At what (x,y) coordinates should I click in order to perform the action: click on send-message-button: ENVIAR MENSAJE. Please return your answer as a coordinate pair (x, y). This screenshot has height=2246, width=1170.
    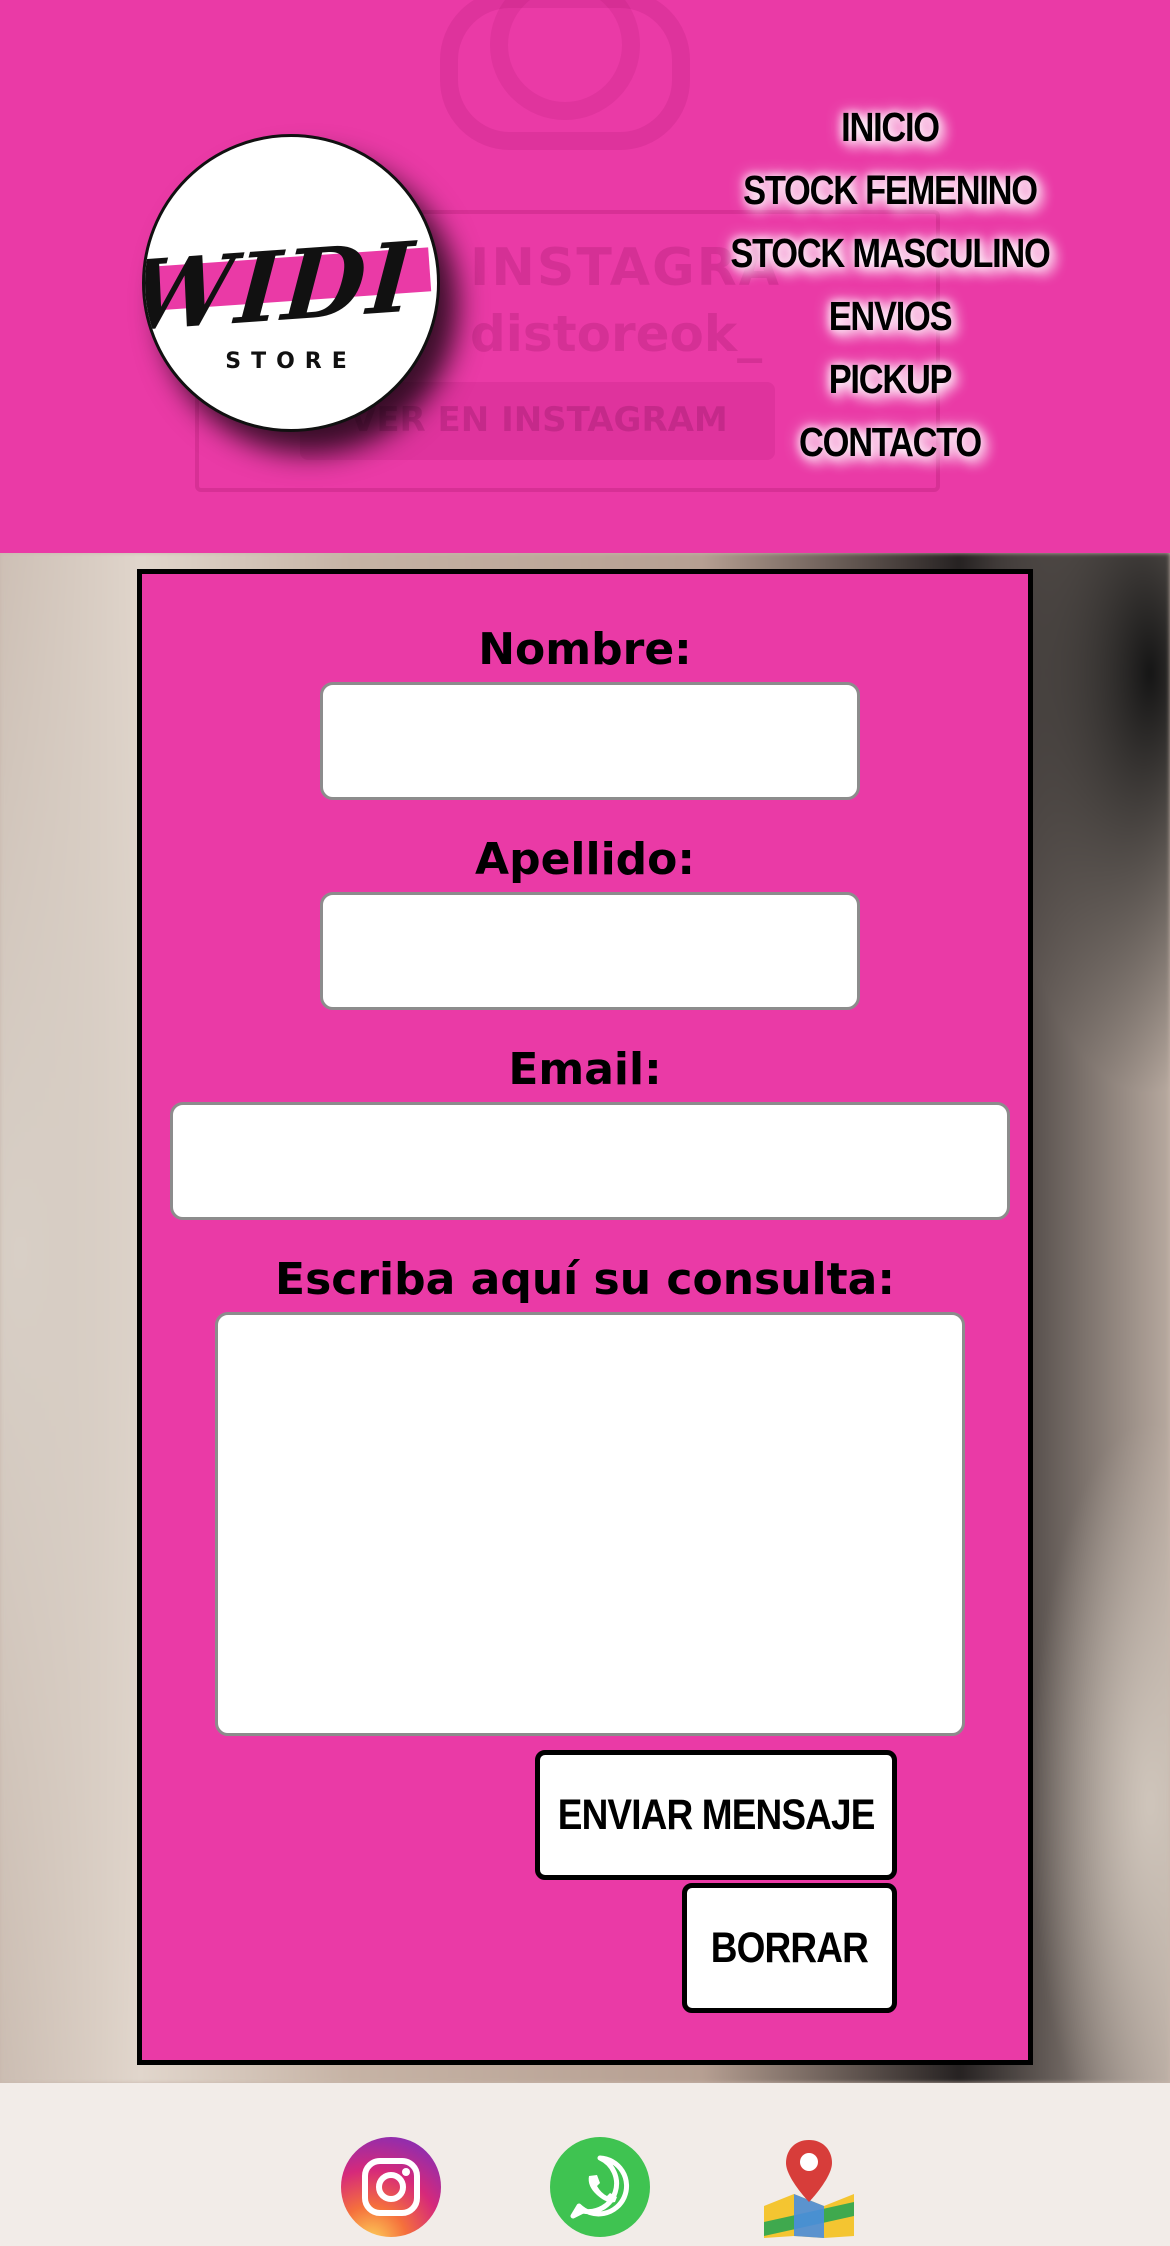
    Looking at the image, I should click on (716, 1815).